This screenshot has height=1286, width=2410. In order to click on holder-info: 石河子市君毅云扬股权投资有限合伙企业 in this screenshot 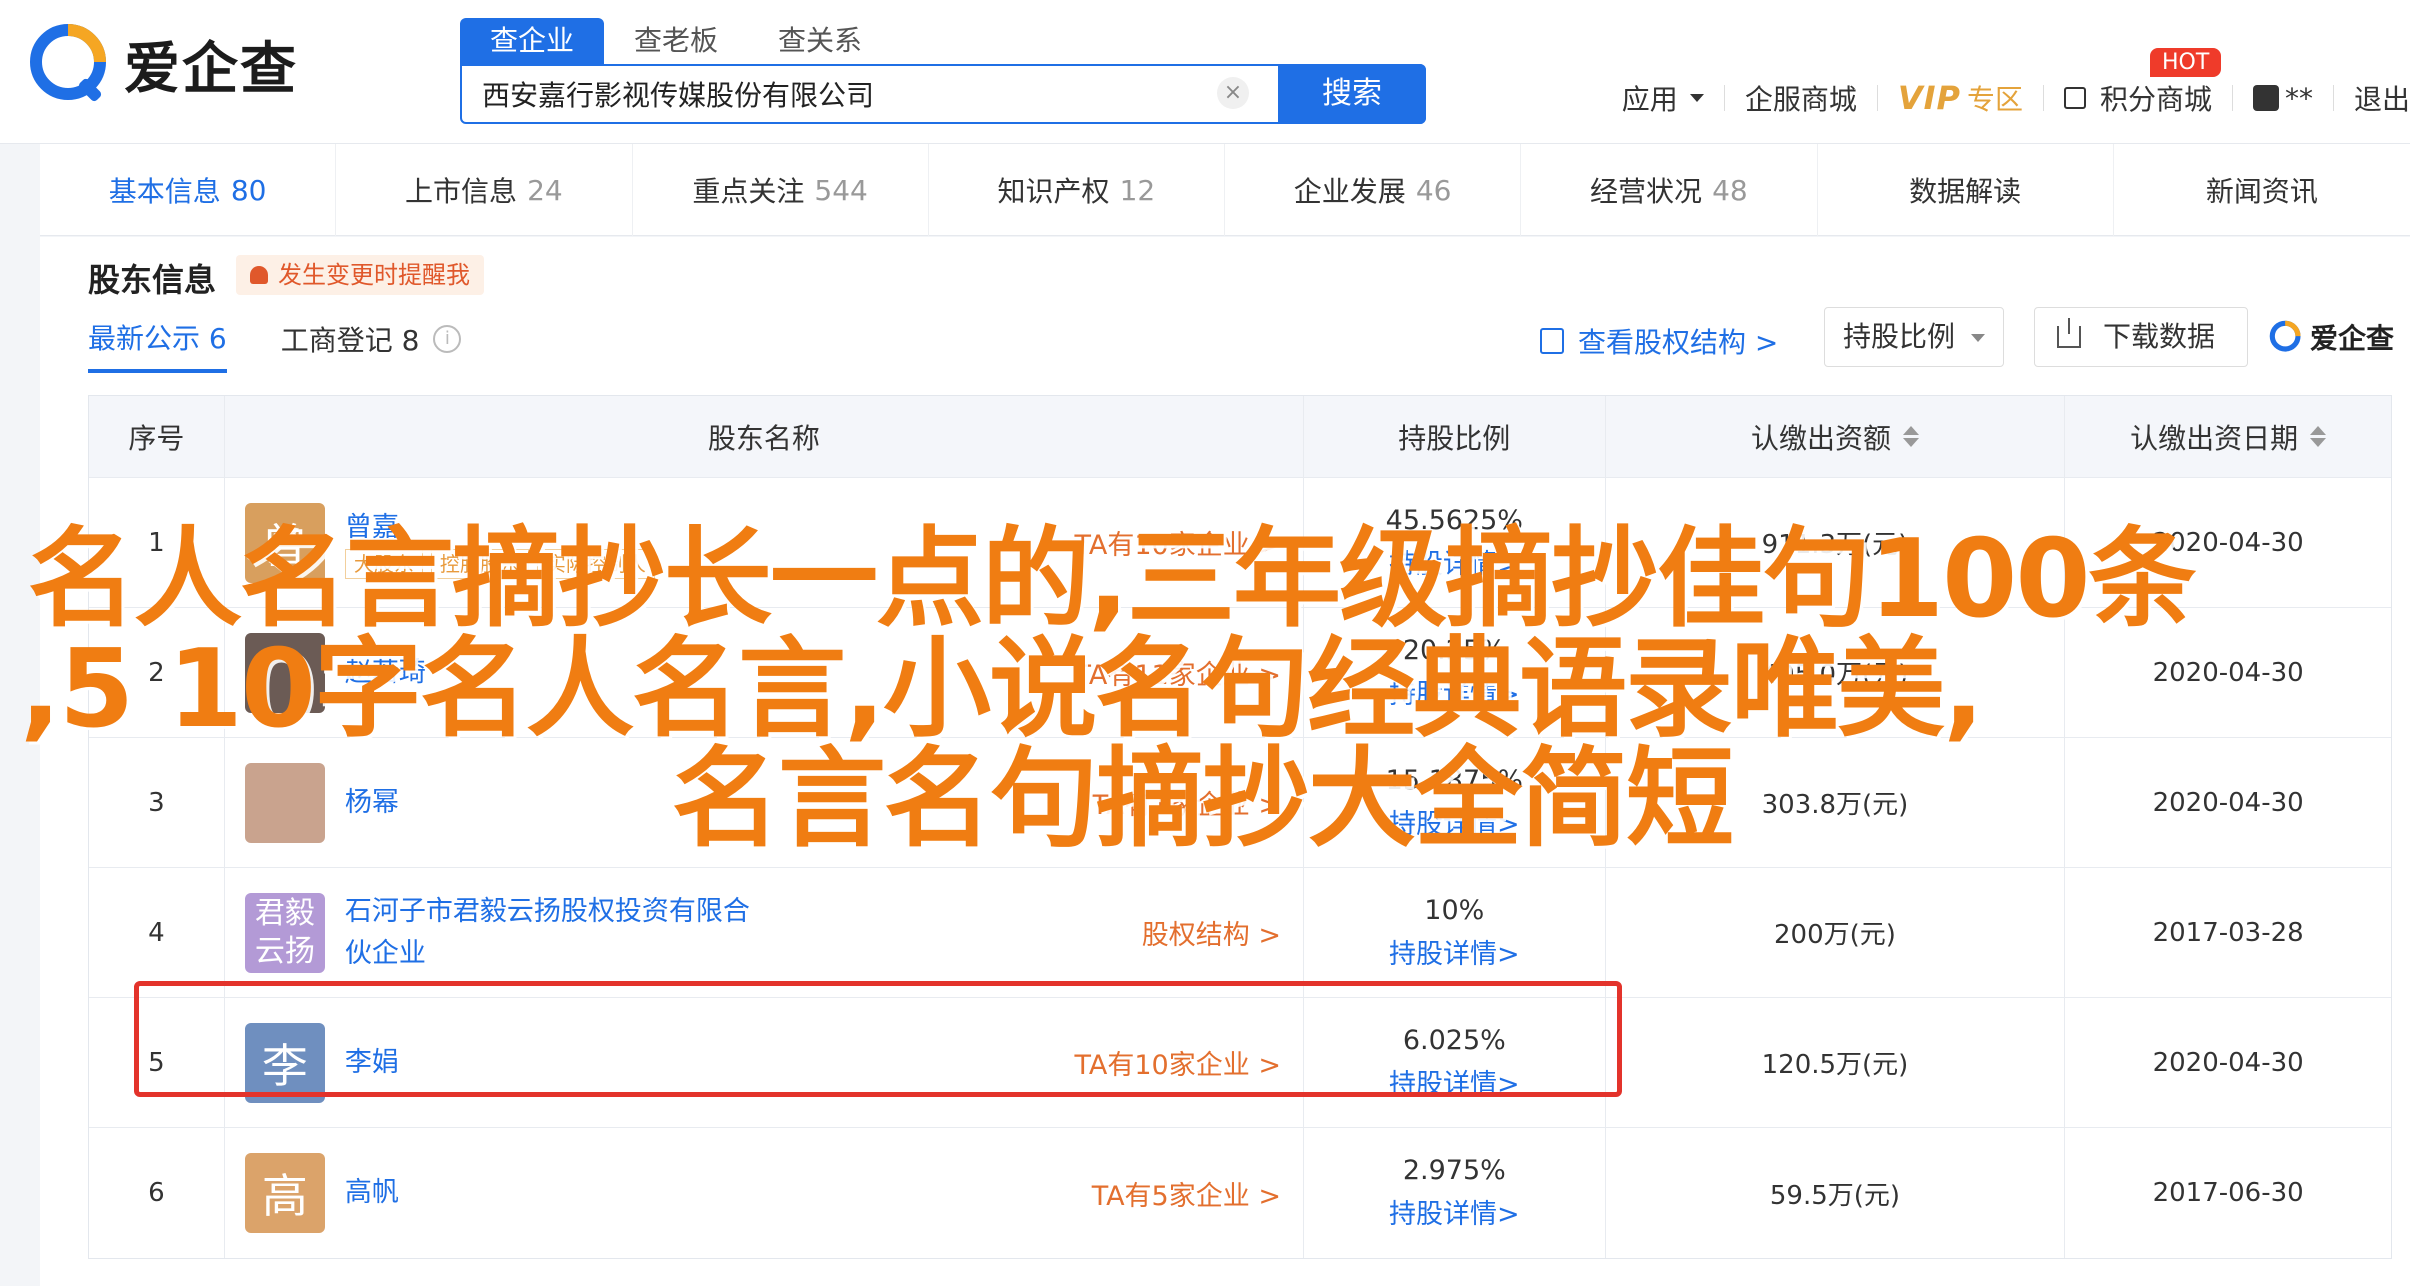, I will do `click(560, 933)`.